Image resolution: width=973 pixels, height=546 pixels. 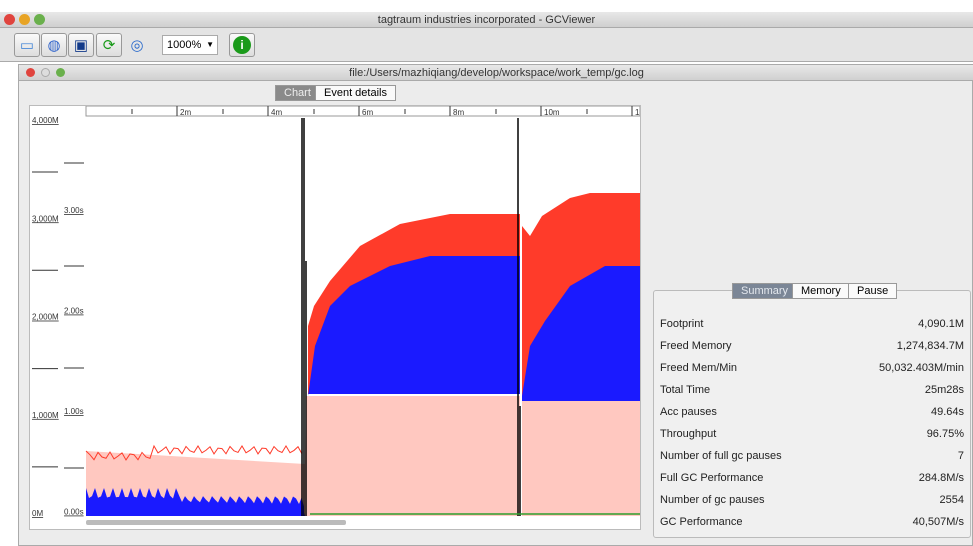 I want to click on summary-label: Number of gc pauses, so click(x=712, y=500).